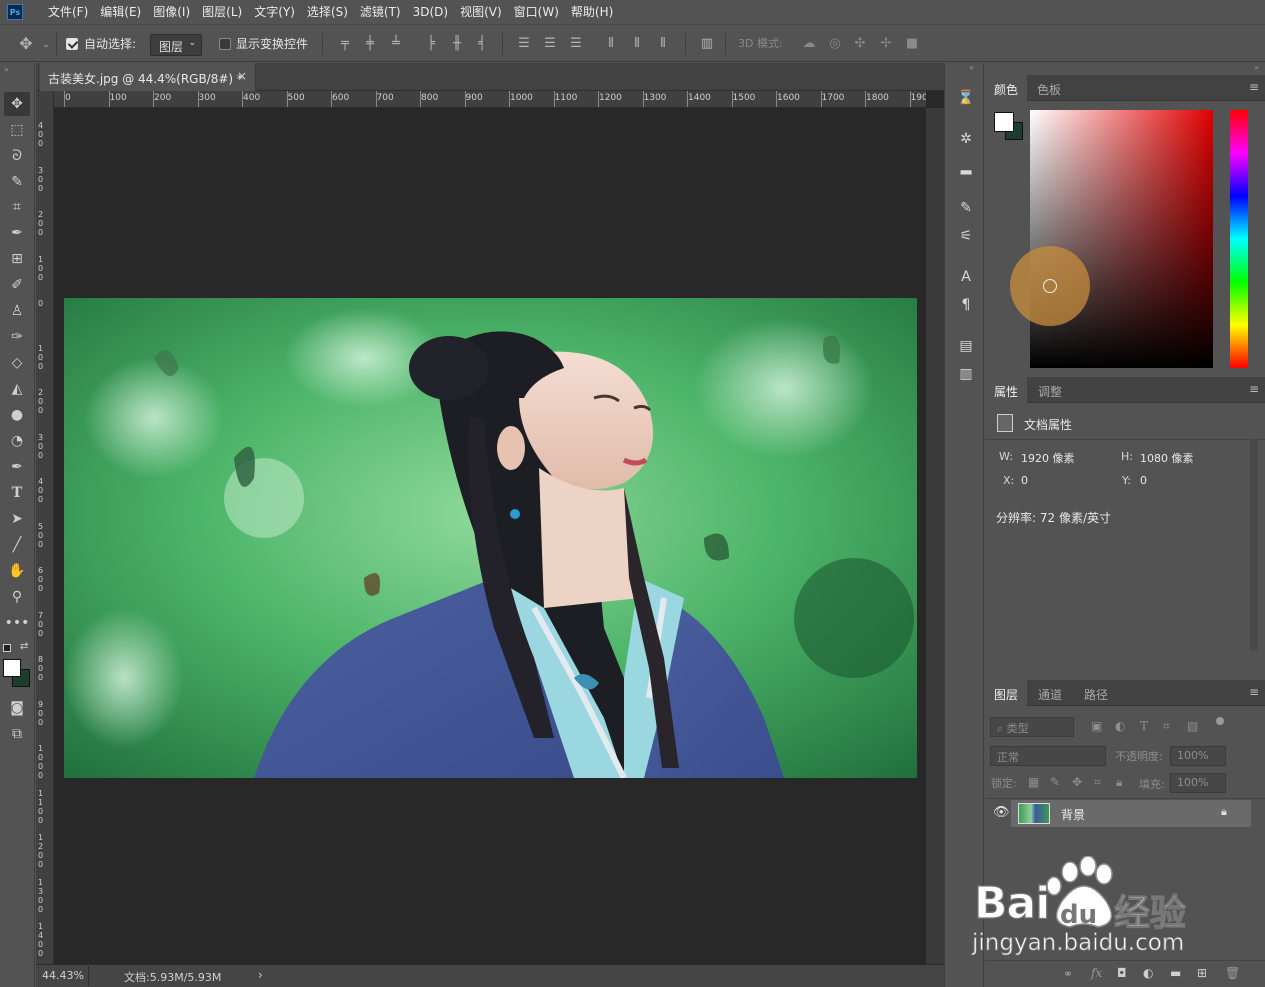 The image size is (1265, 987). I want to click on distribute-hcenter-icon: ⫴, so click(637, 44).